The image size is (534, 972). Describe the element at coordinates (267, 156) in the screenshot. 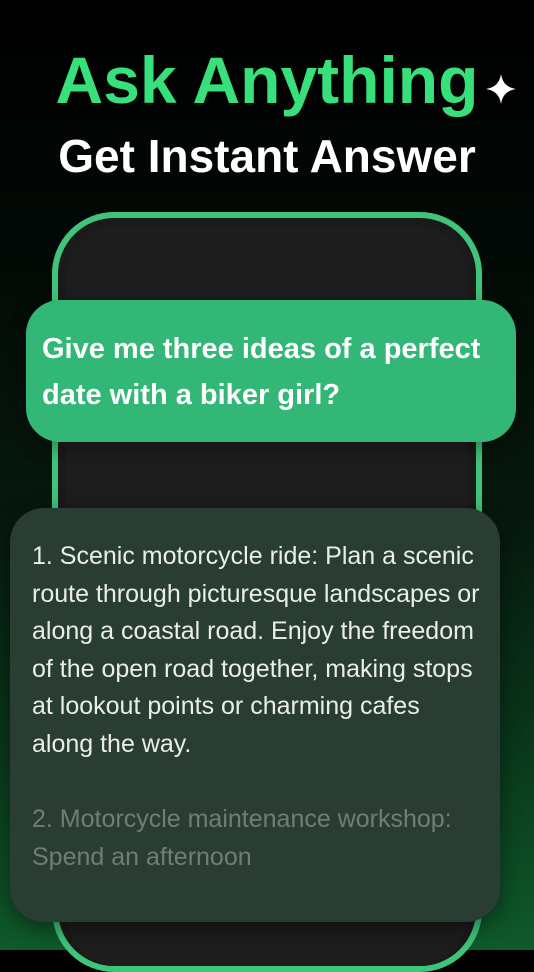

I see `headline-subtitle: Get Instant Answer` at that location.